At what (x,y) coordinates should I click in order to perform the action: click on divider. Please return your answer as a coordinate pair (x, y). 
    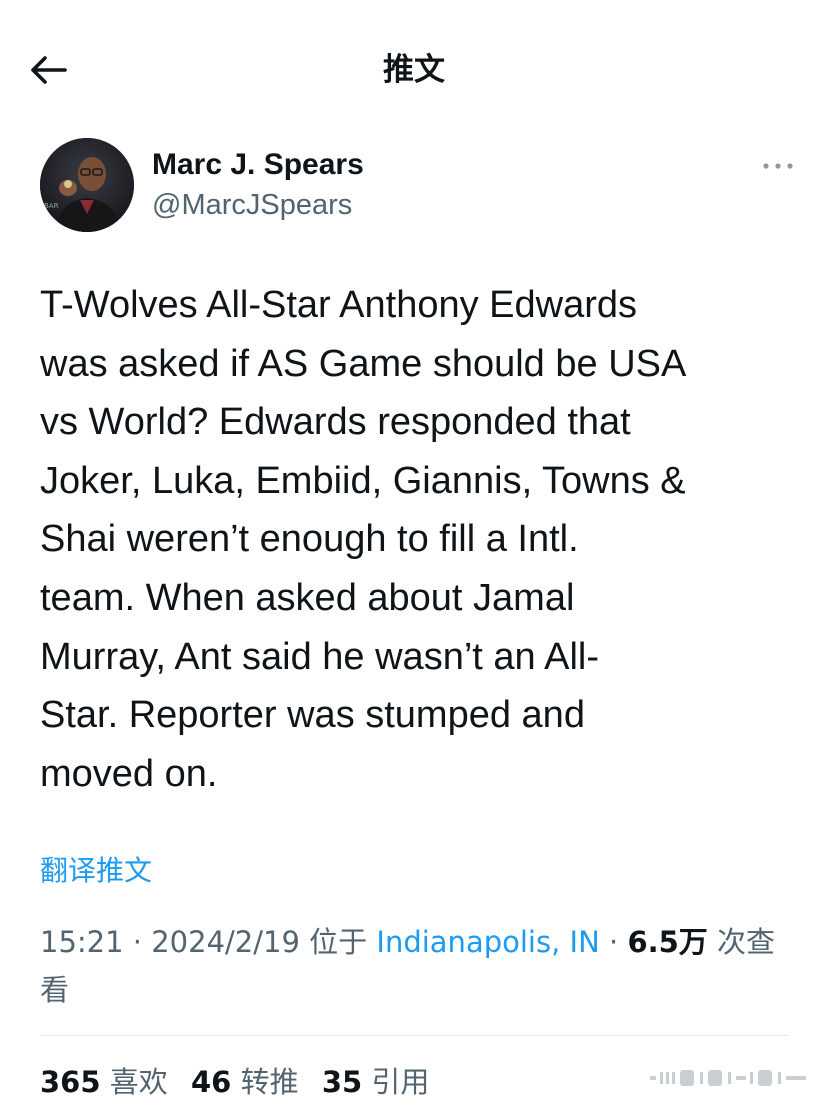
    Looking at the image, I should click on (414, 1035).